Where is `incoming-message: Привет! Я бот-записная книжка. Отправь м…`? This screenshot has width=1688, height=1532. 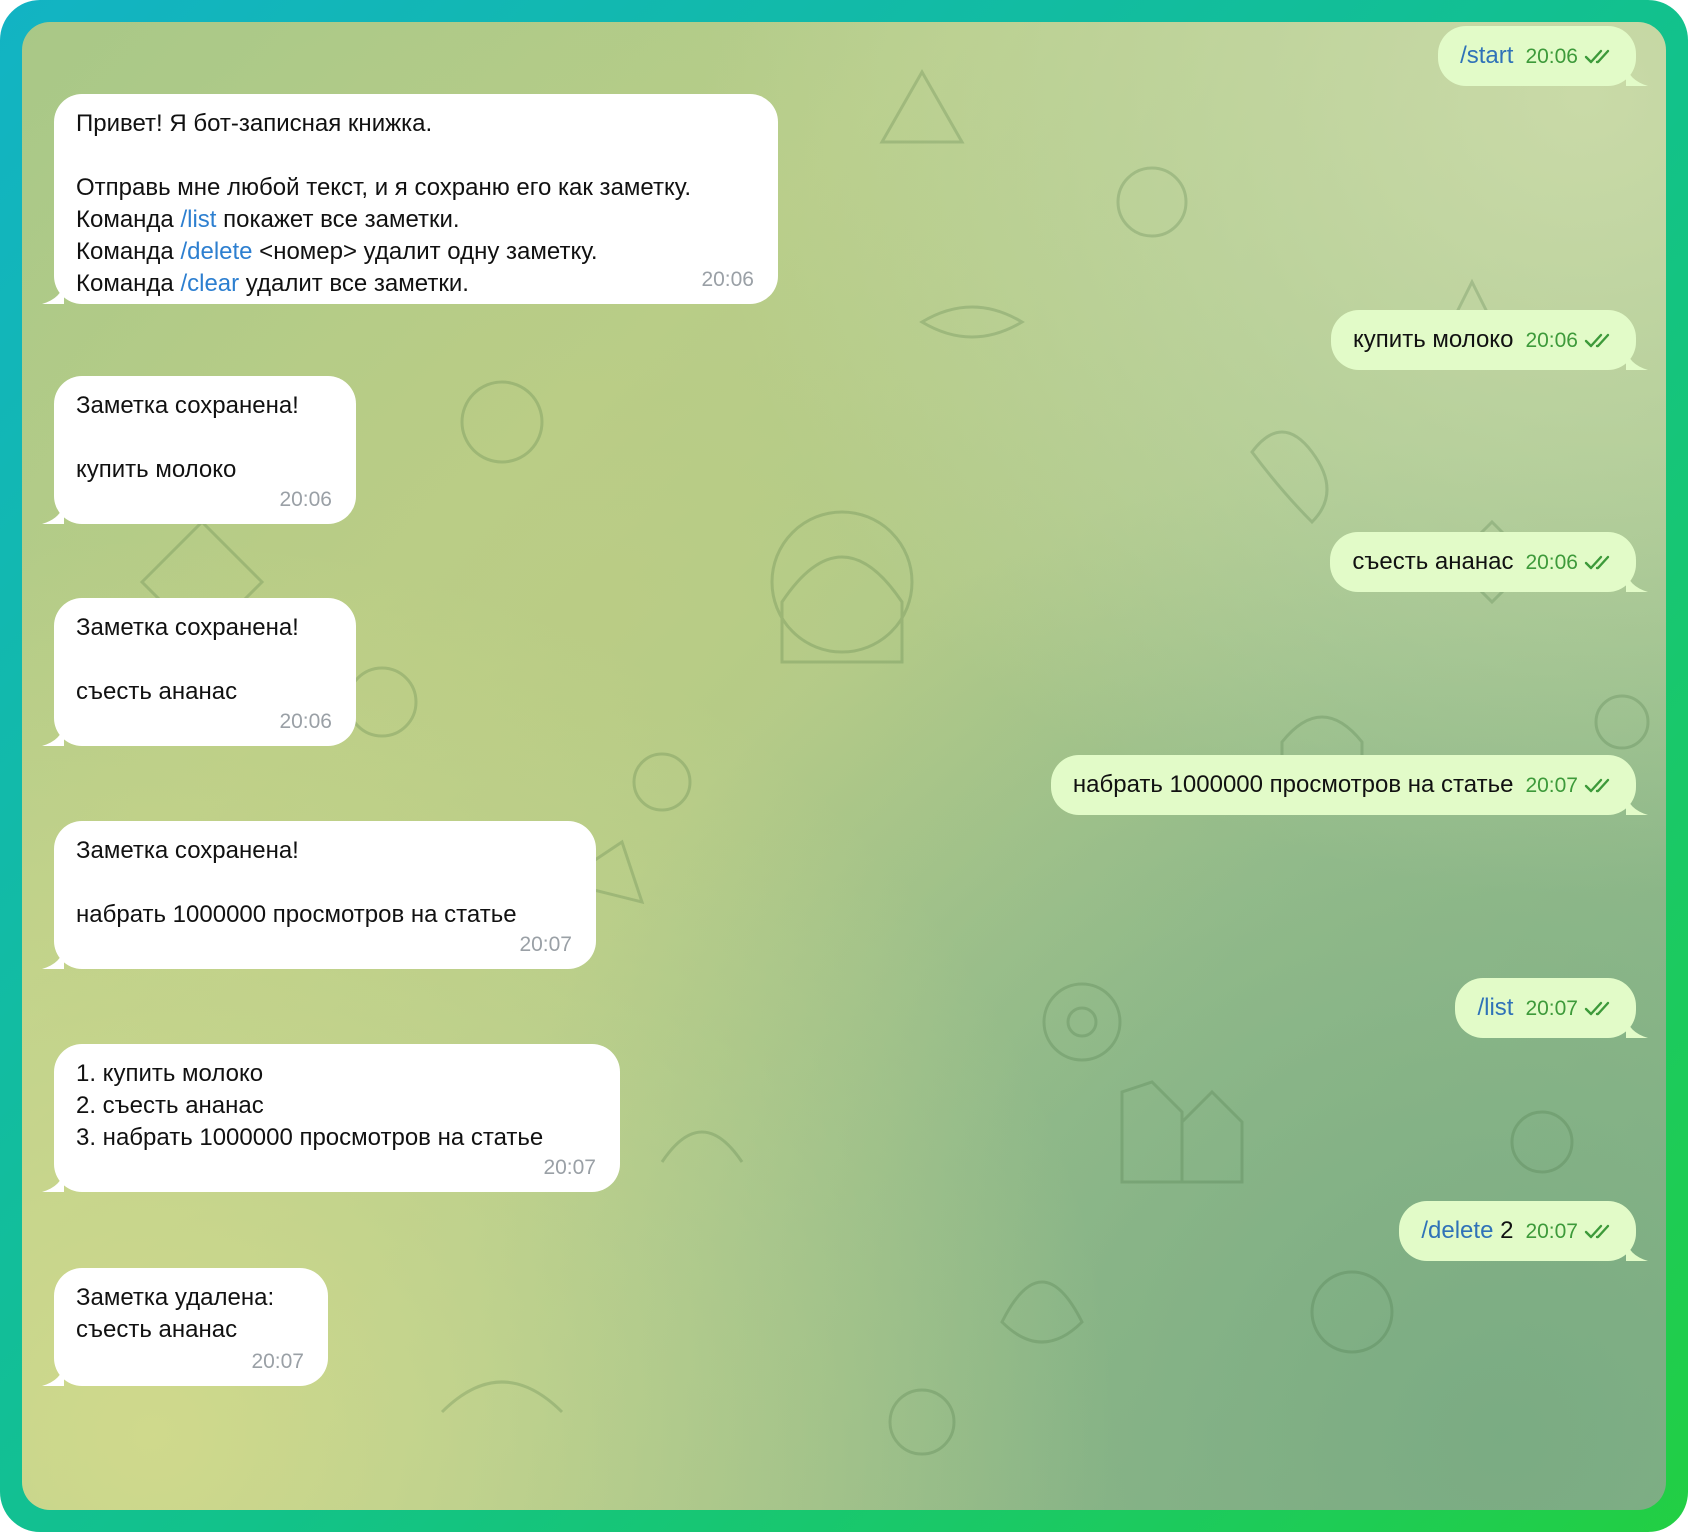
incoming-message: Привет! Я бот-записная книжка. Отправь м… is located at coordinates (410, 199).